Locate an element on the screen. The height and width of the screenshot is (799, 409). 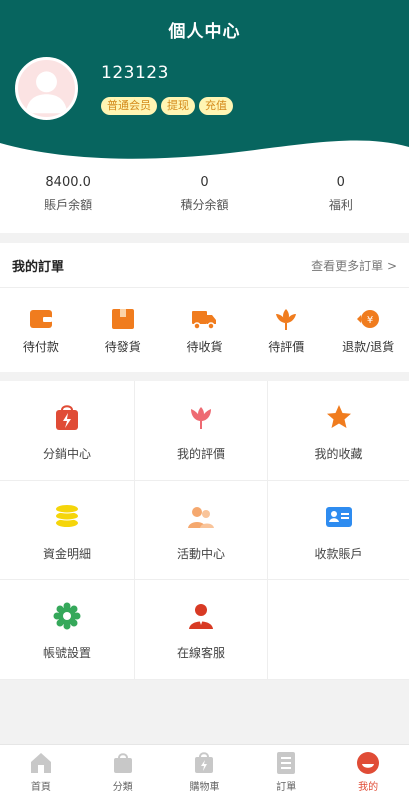
badge-row: 普通会员 提现 充值 is located at coordinates (167, 106).